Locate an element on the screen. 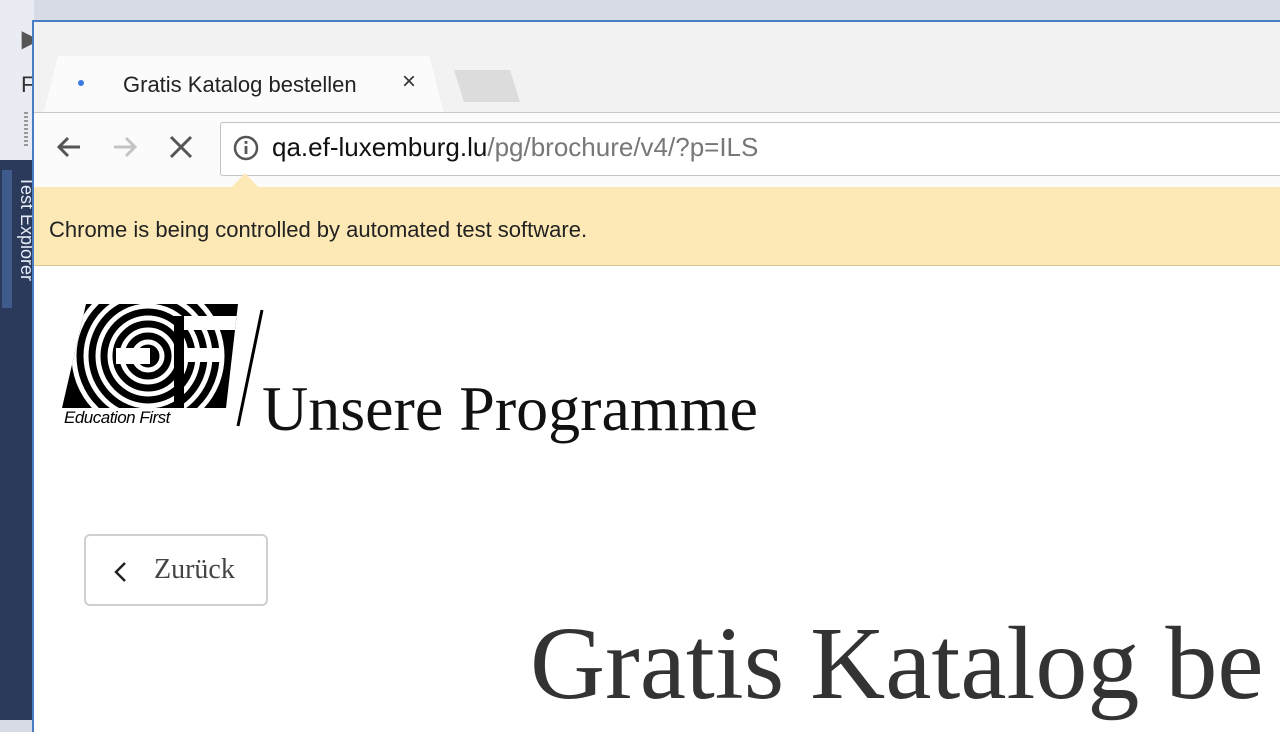  chevron-left-icon is located at coordinates (120, 572).